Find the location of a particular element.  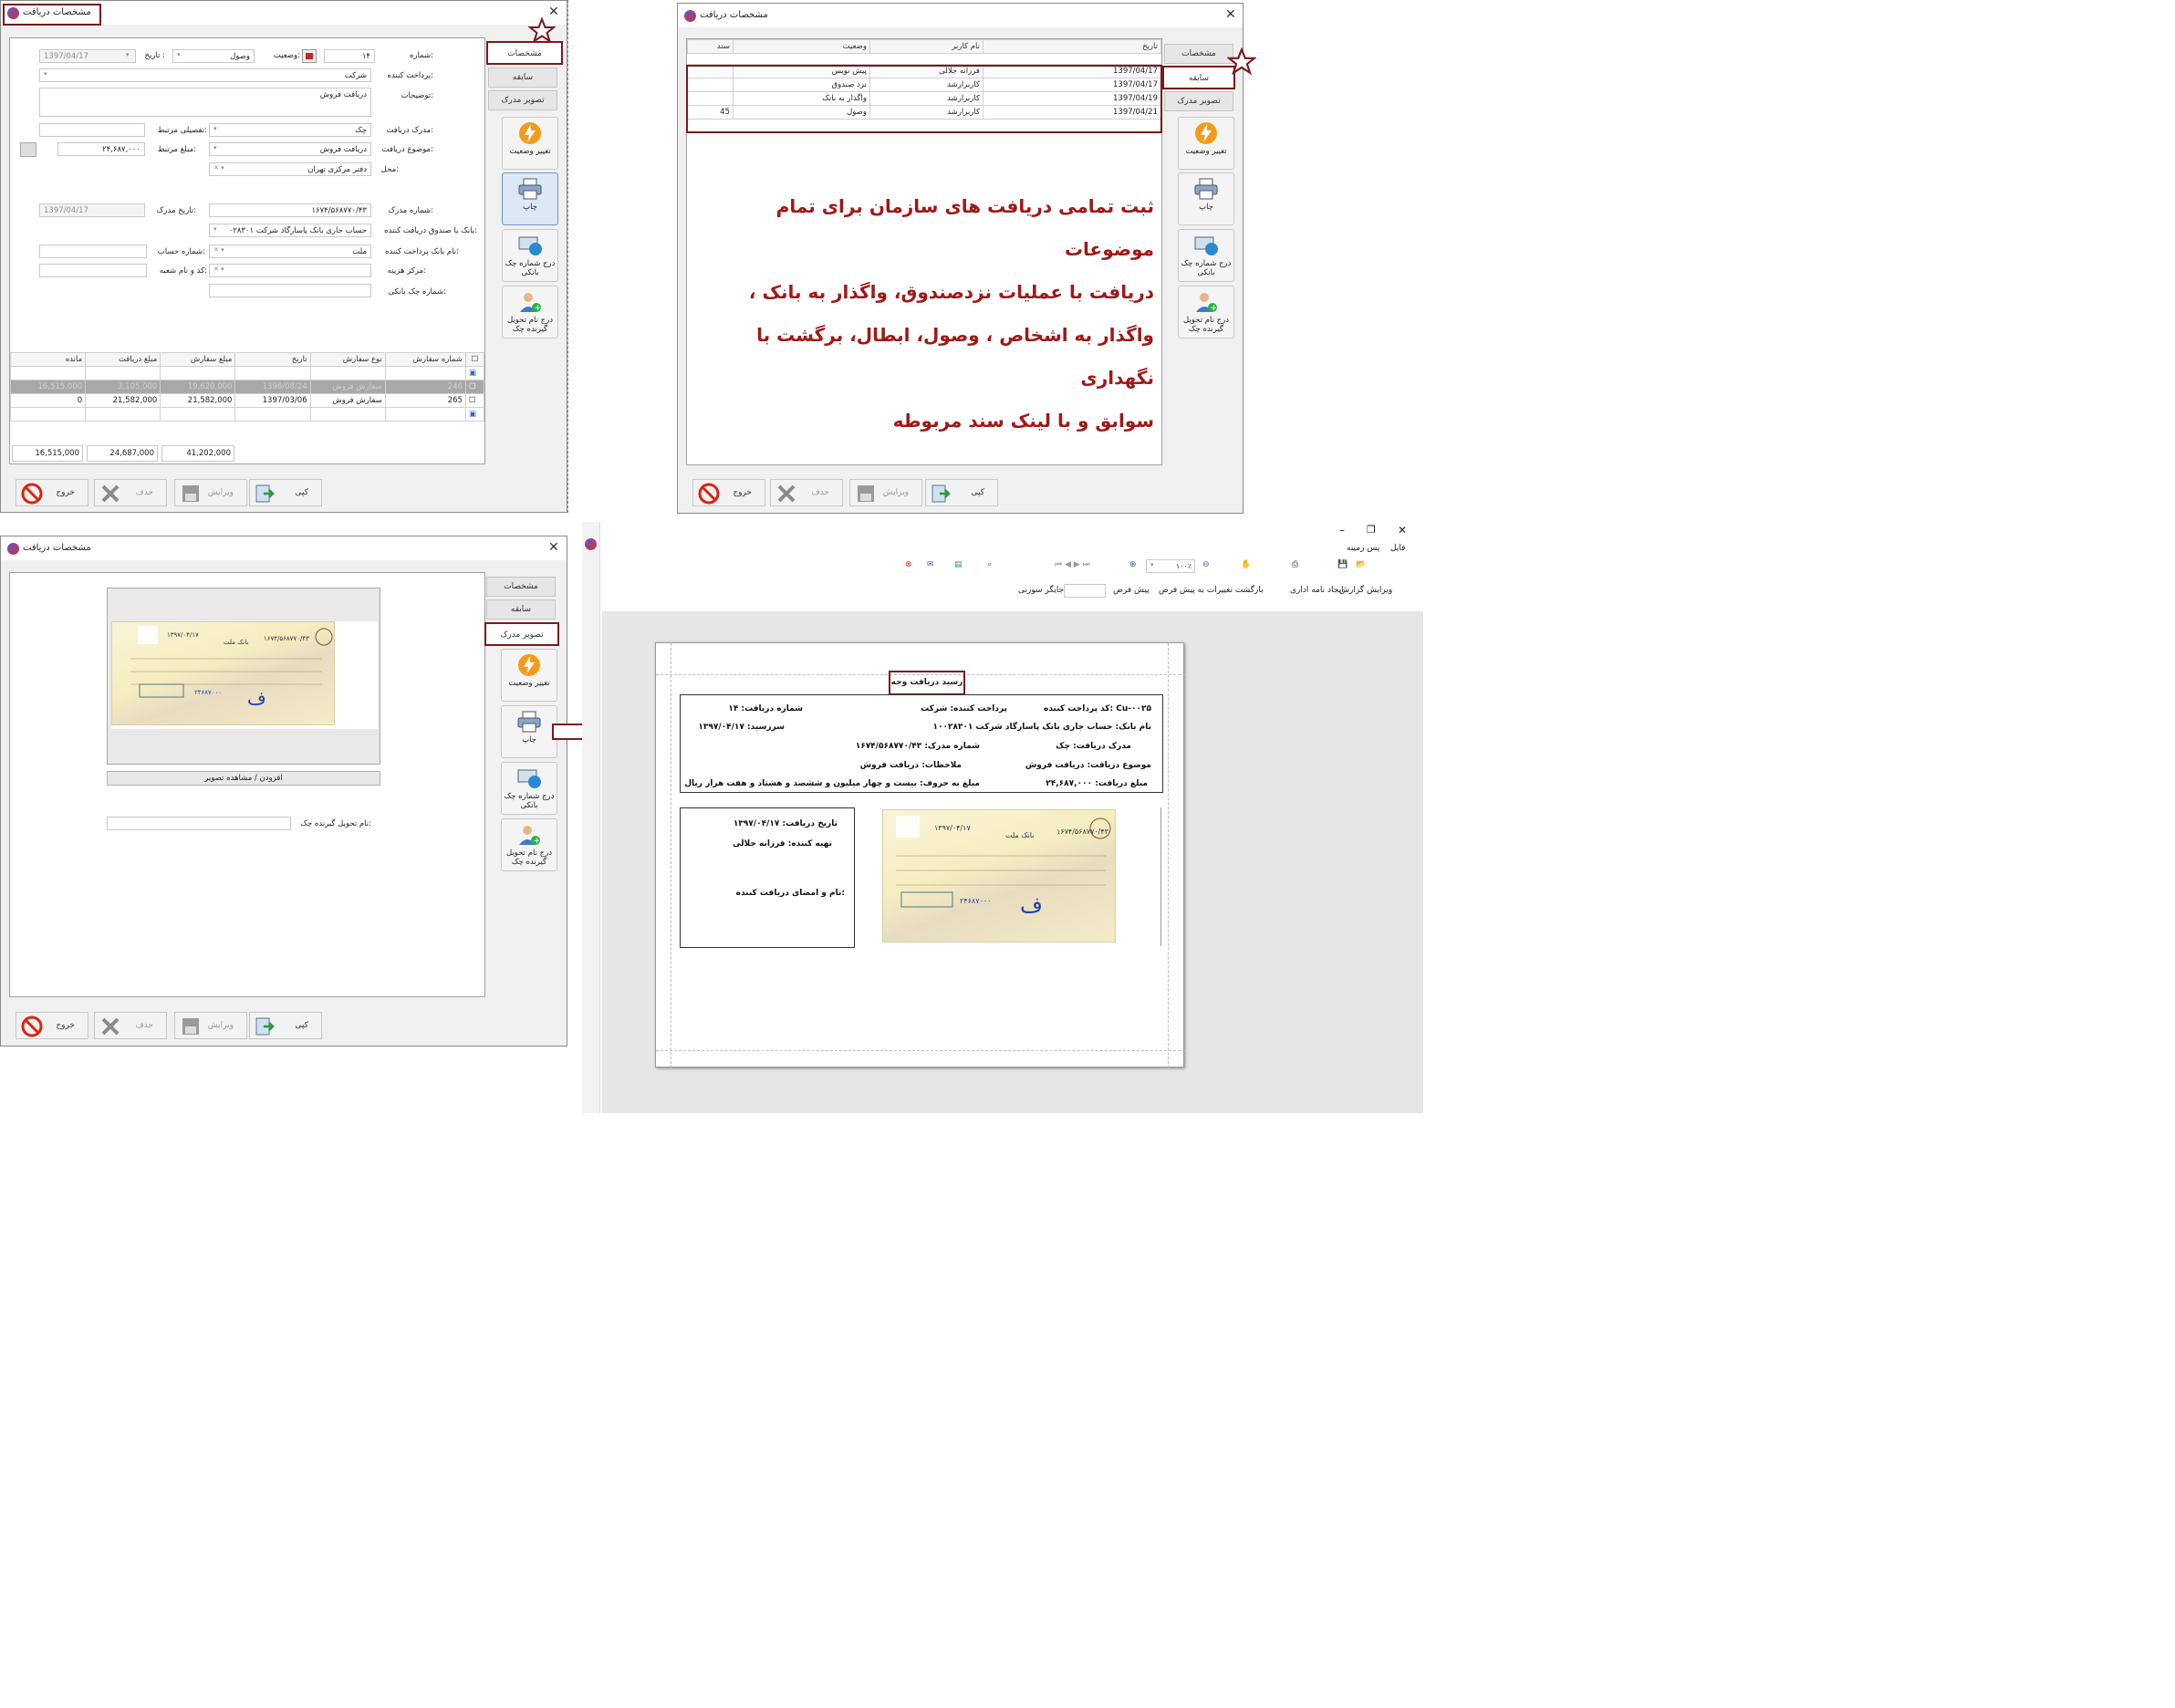

svg-text: ف is located at coordinates (256, 698).